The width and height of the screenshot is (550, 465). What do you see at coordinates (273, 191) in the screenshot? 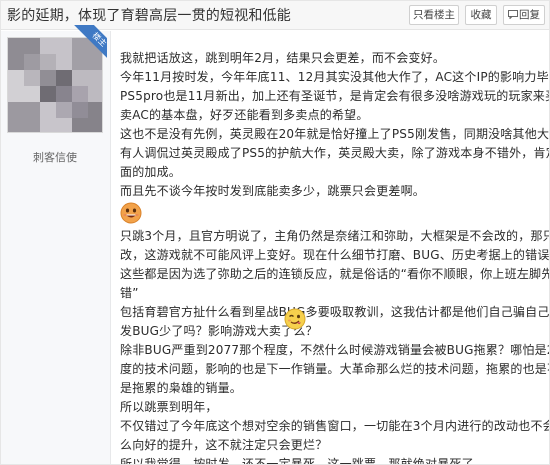
I see `post-line: 而且先不谈今年按时发到底能卖多少，跳票只会更差啊。` at bounding box center [273, 191].